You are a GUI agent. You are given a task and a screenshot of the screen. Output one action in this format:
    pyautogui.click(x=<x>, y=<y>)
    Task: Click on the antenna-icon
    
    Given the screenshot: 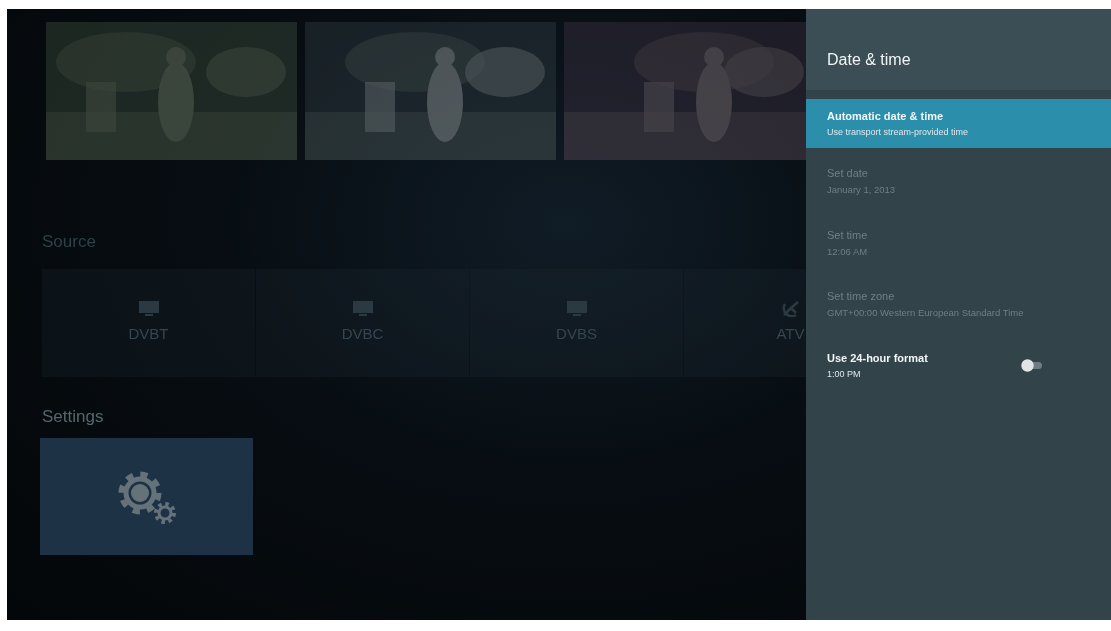 What is the action you would take?
    pyautogui.click(x=790, y=309)
    